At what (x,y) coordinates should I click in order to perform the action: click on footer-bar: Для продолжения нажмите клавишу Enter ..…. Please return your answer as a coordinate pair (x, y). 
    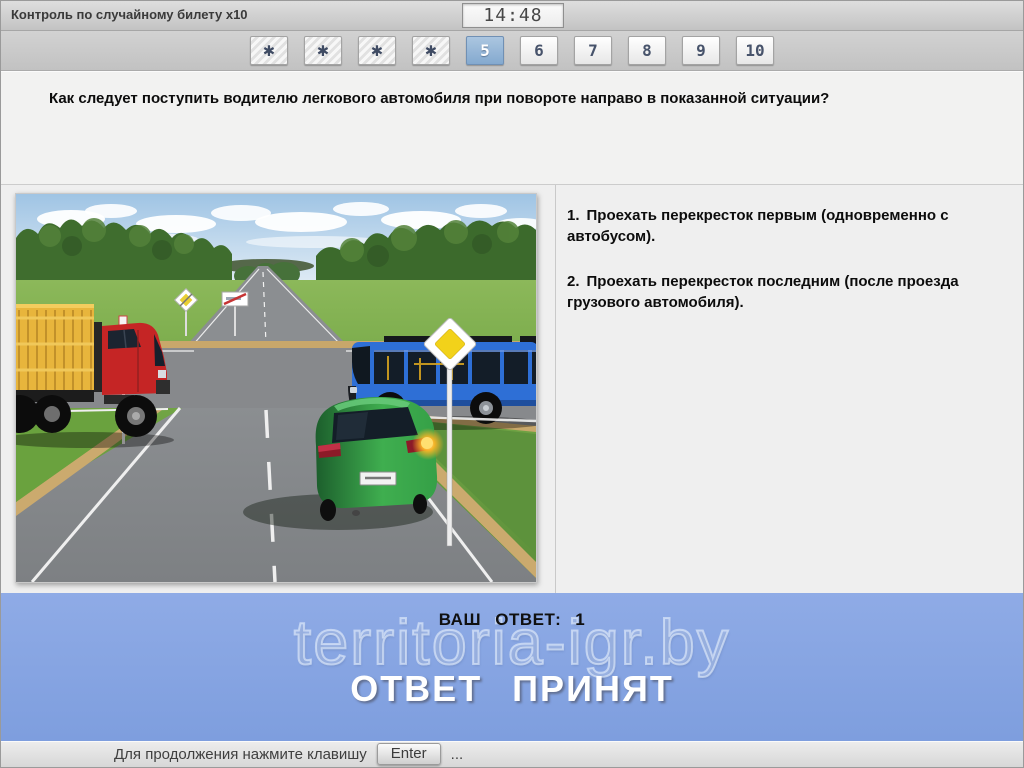
    Looking at the image, I should click on (512, 754).